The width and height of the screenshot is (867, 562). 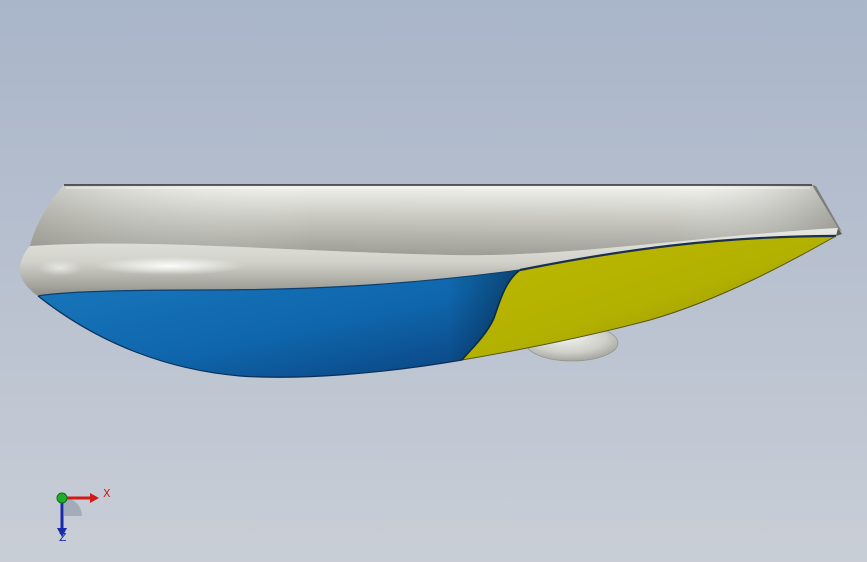 I want to click on x-axis-arrow, so click(x=94, y=498).